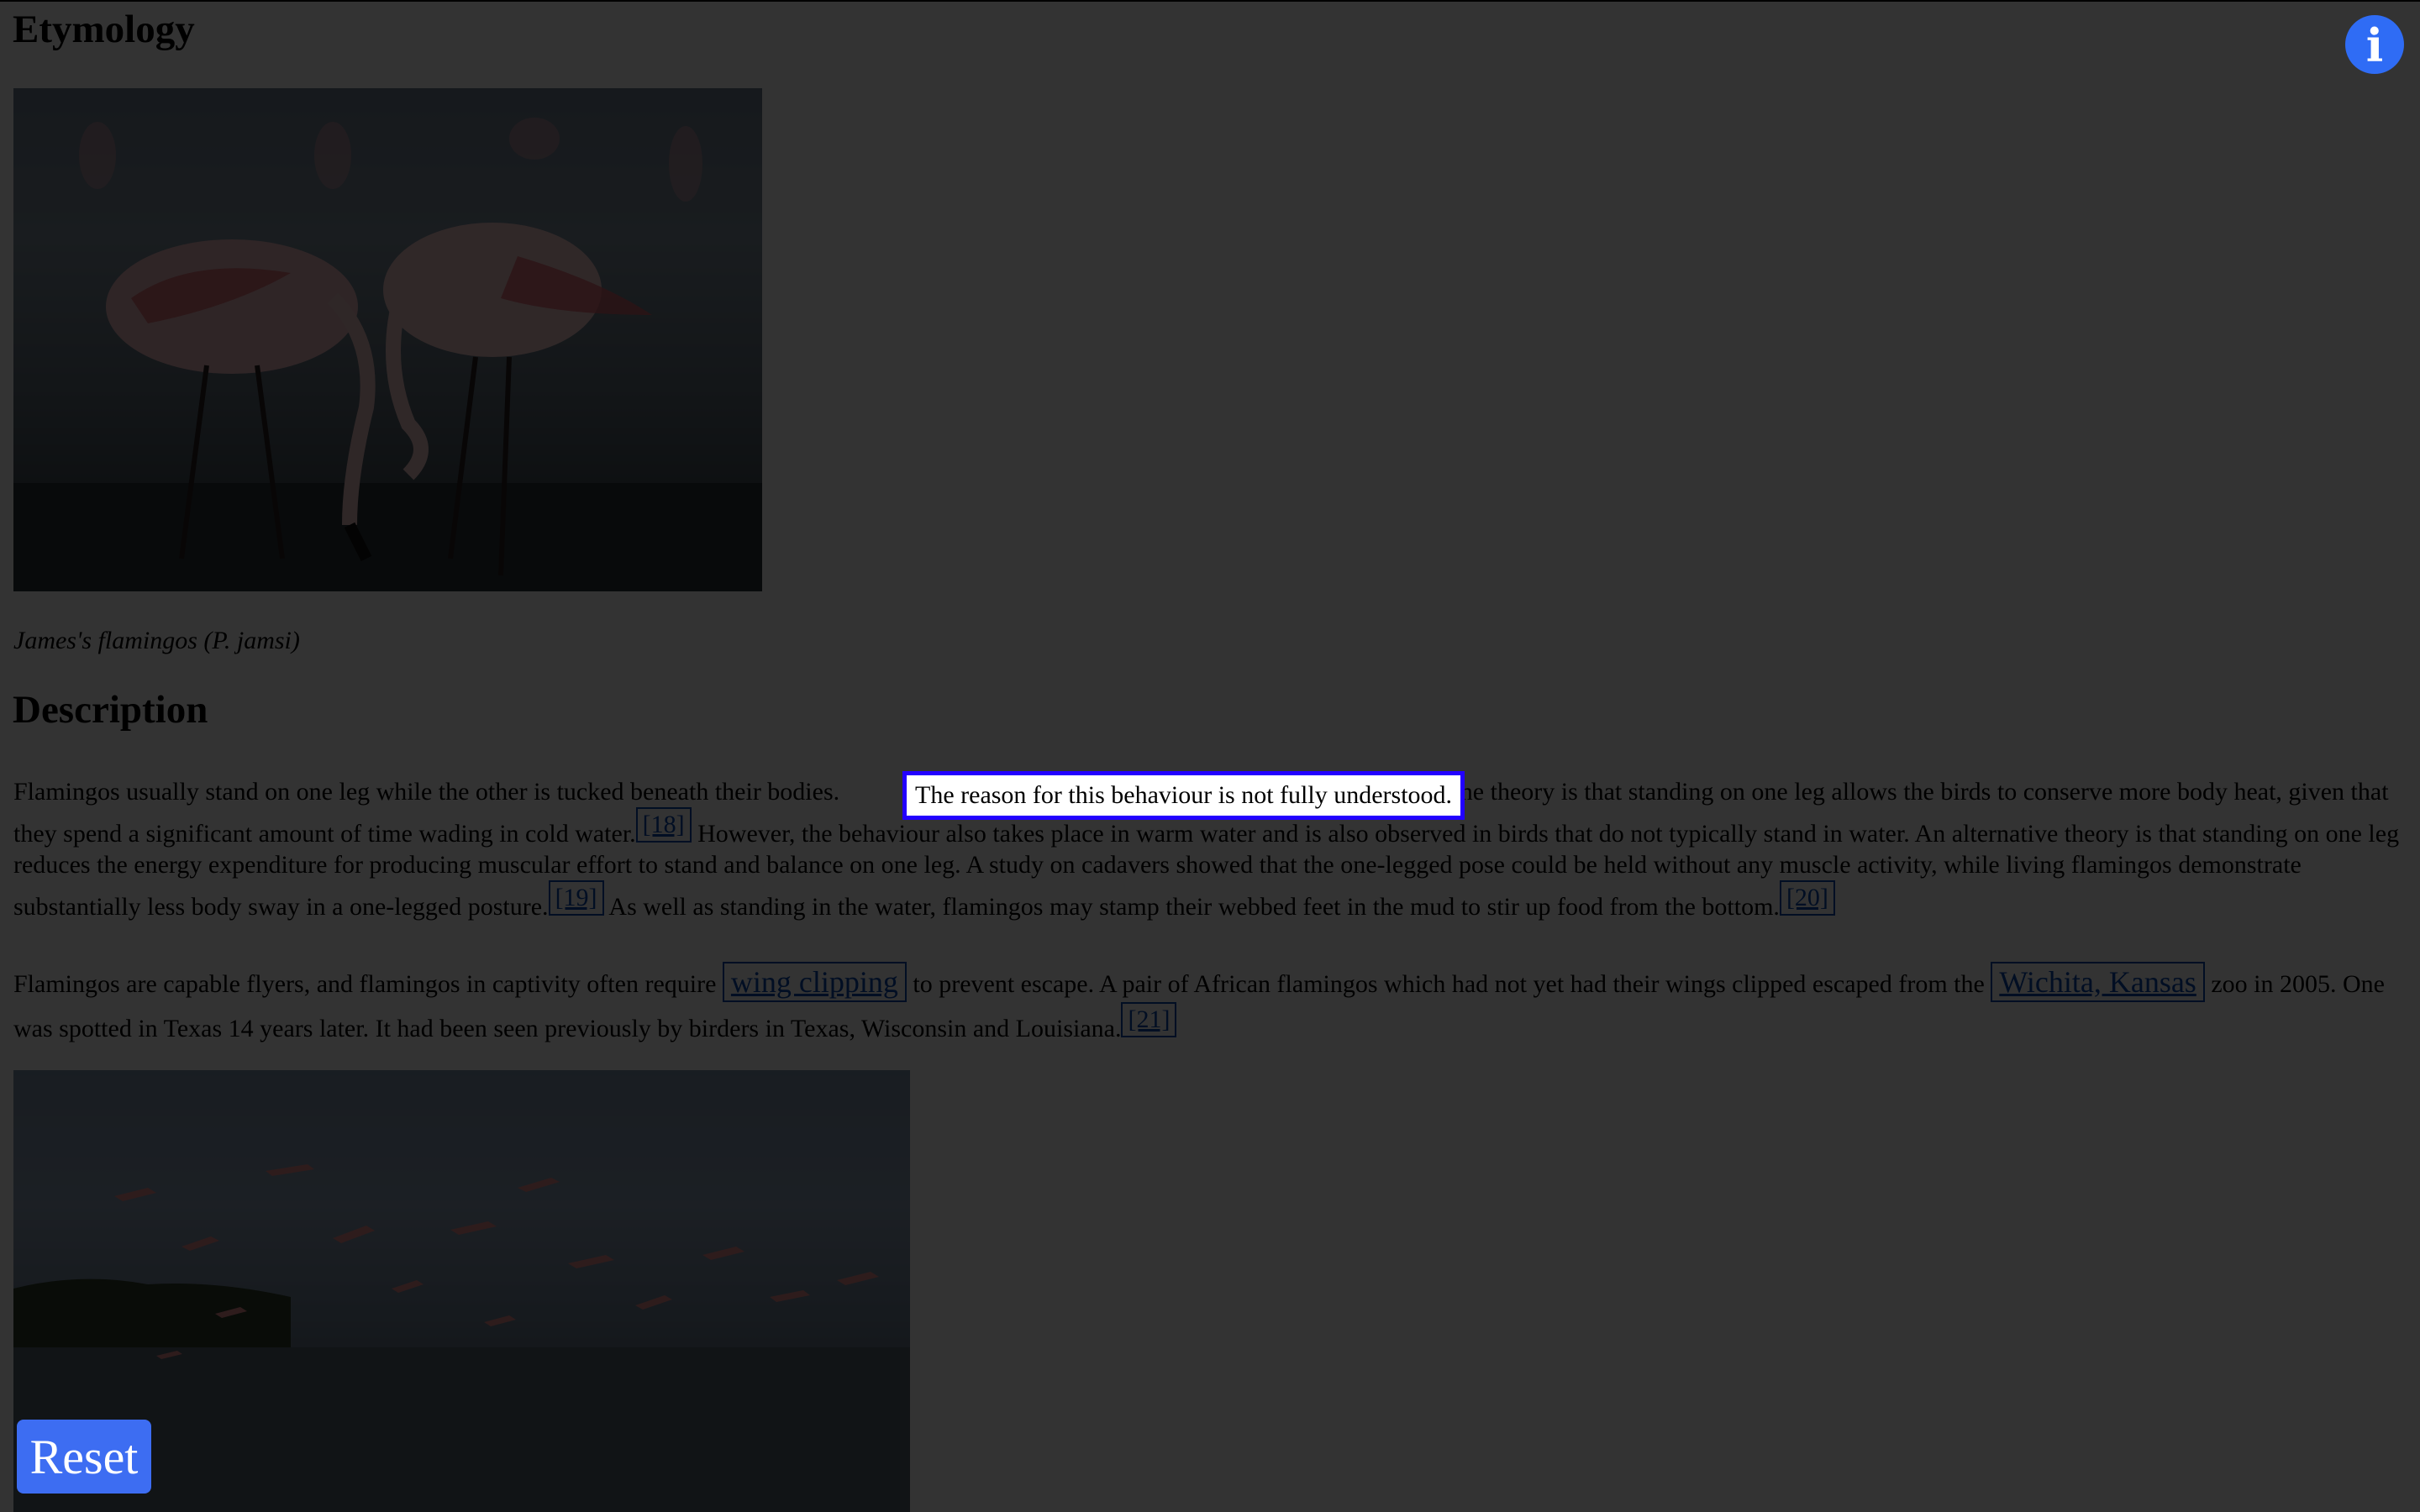  What do you see at coordinates (1149, 1019) in the screenshot?
I see `citation-21: [21]` at bounding box center [1149, 1019].